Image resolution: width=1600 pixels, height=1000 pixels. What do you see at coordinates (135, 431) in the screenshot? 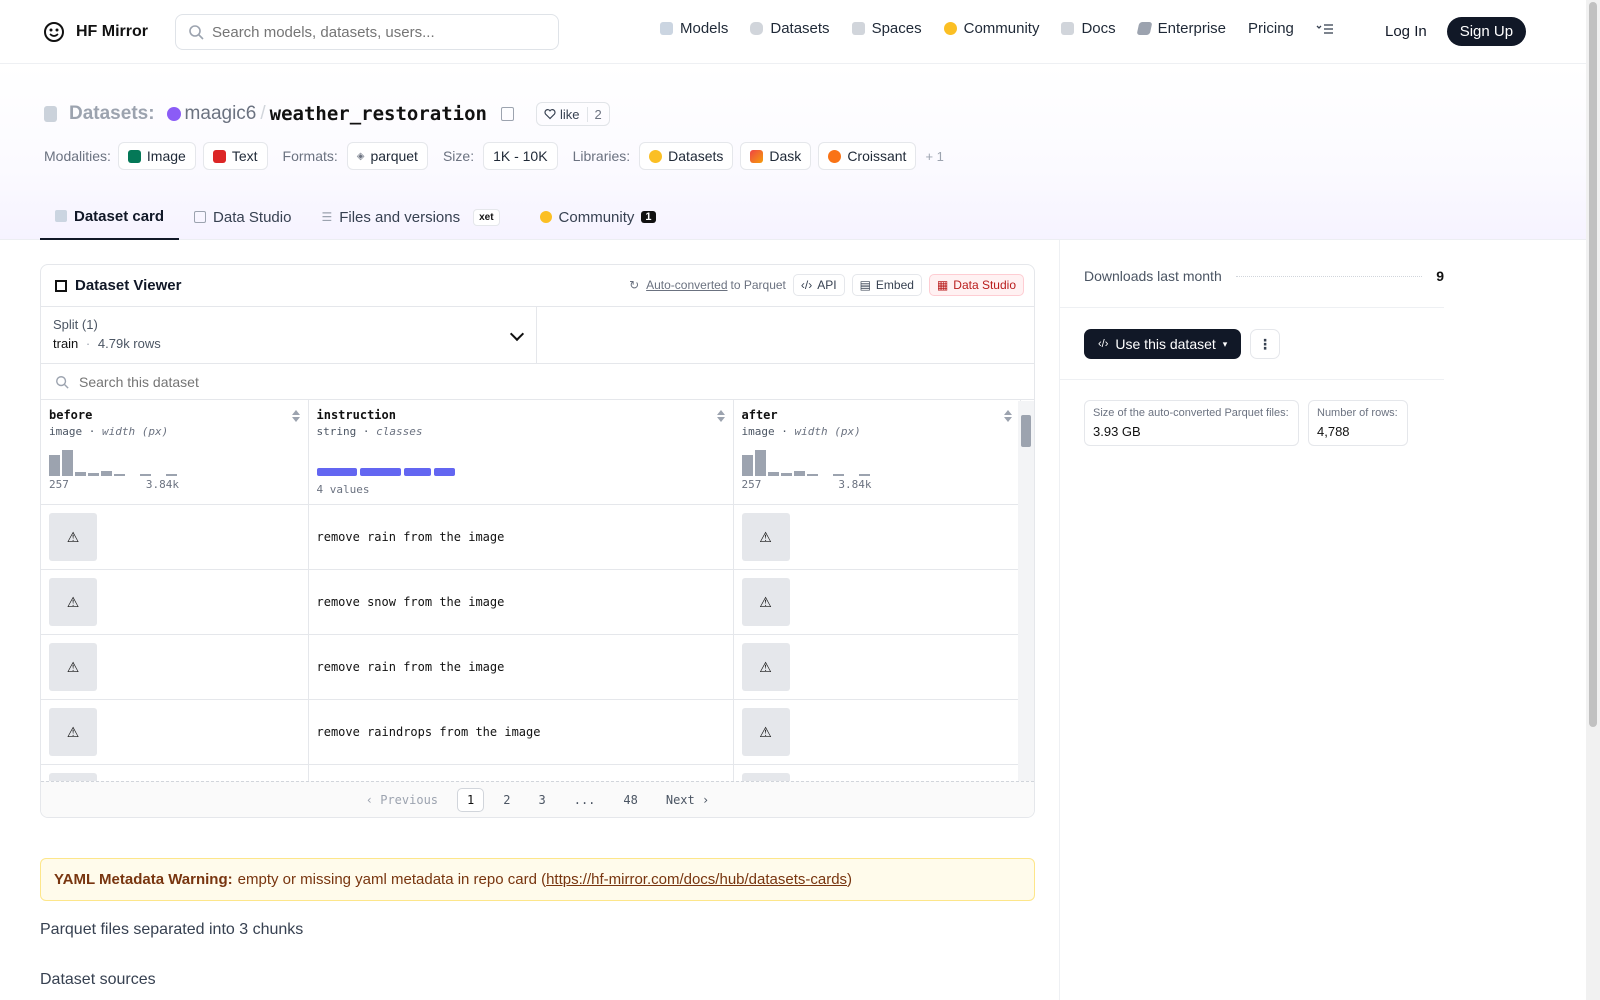
I see `column-subtype: width (px)` at bounding box center [135, 431].